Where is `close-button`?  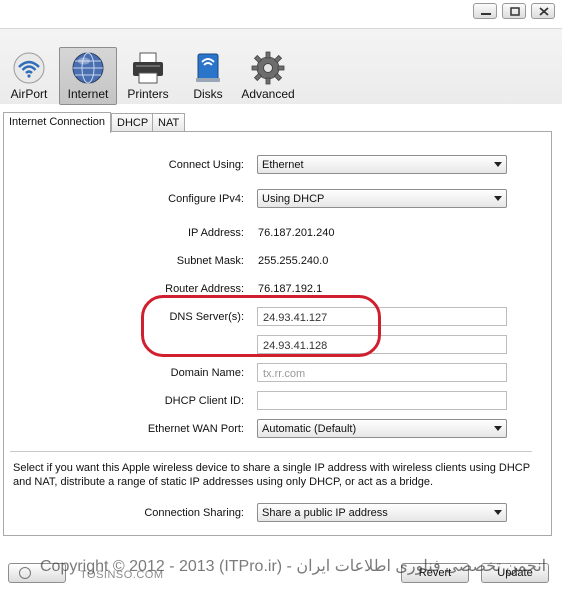 close-button is located at coordinates (543, 11).